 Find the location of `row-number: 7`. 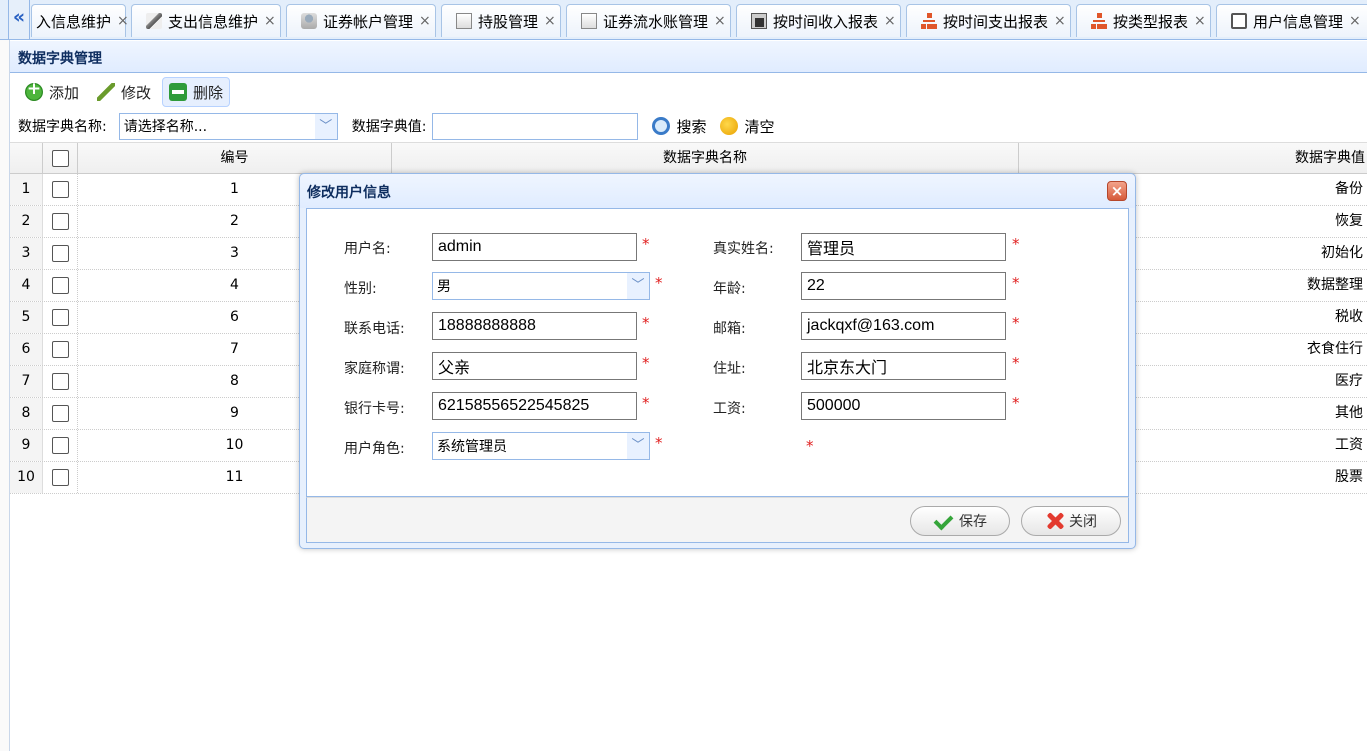

row-number: 7 is located at coordinates (26, 381).